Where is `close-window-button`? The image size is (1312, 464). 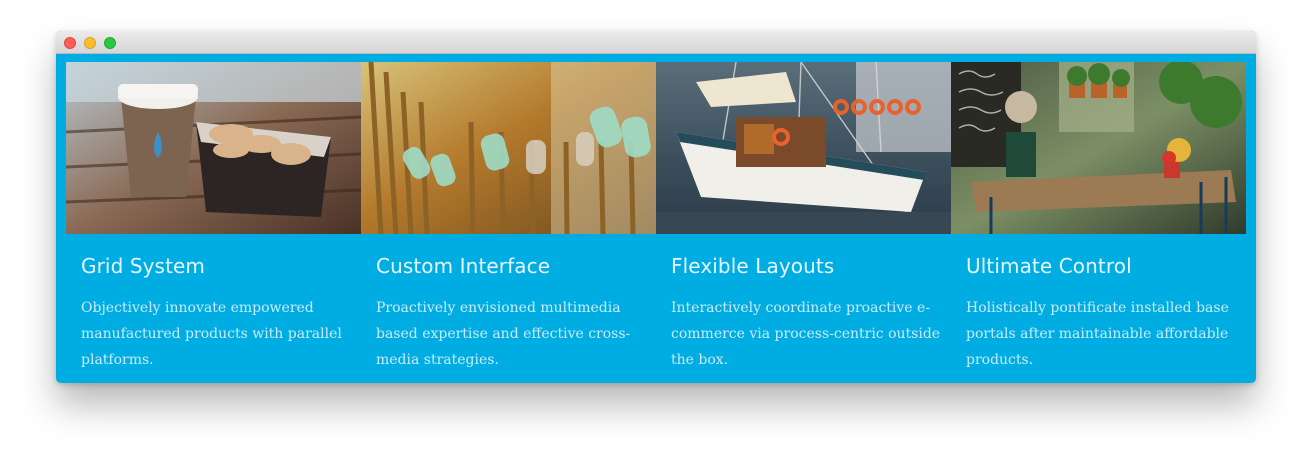 close-window-button is located at coordinates (70, 43).